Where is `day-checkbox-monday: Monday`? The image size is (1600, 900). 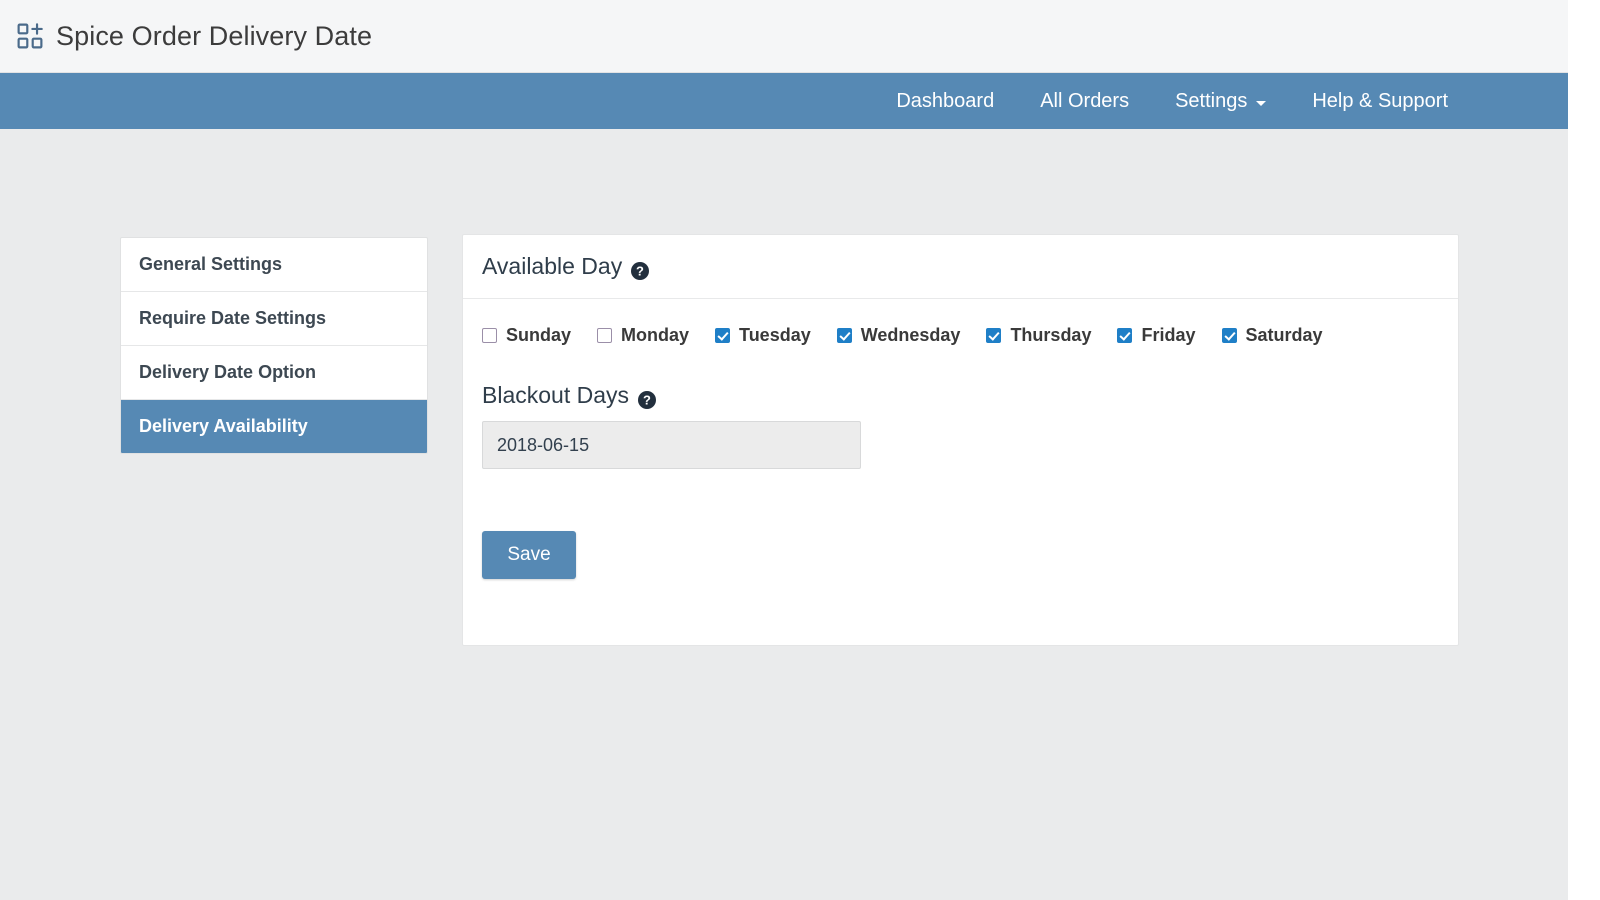 day-checkbox-monday: Monday is located at coordinates (643, 335).